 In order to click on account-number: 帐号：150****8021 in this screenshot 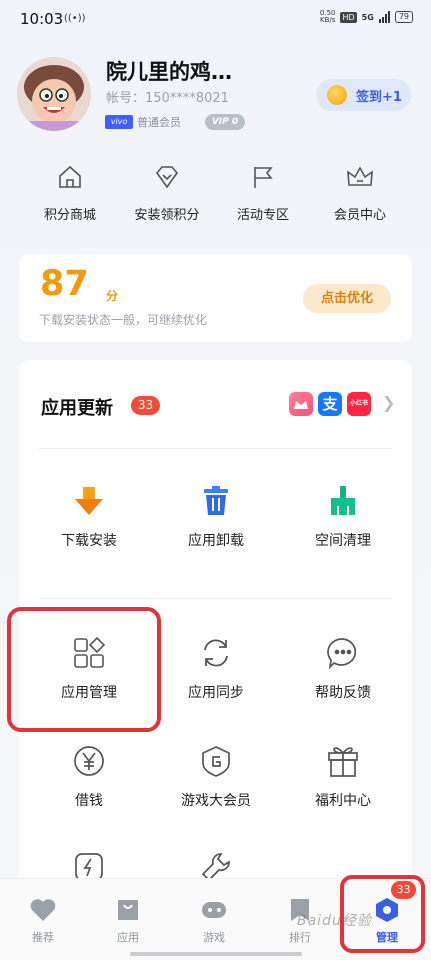, I will do `click(167, 98)`.